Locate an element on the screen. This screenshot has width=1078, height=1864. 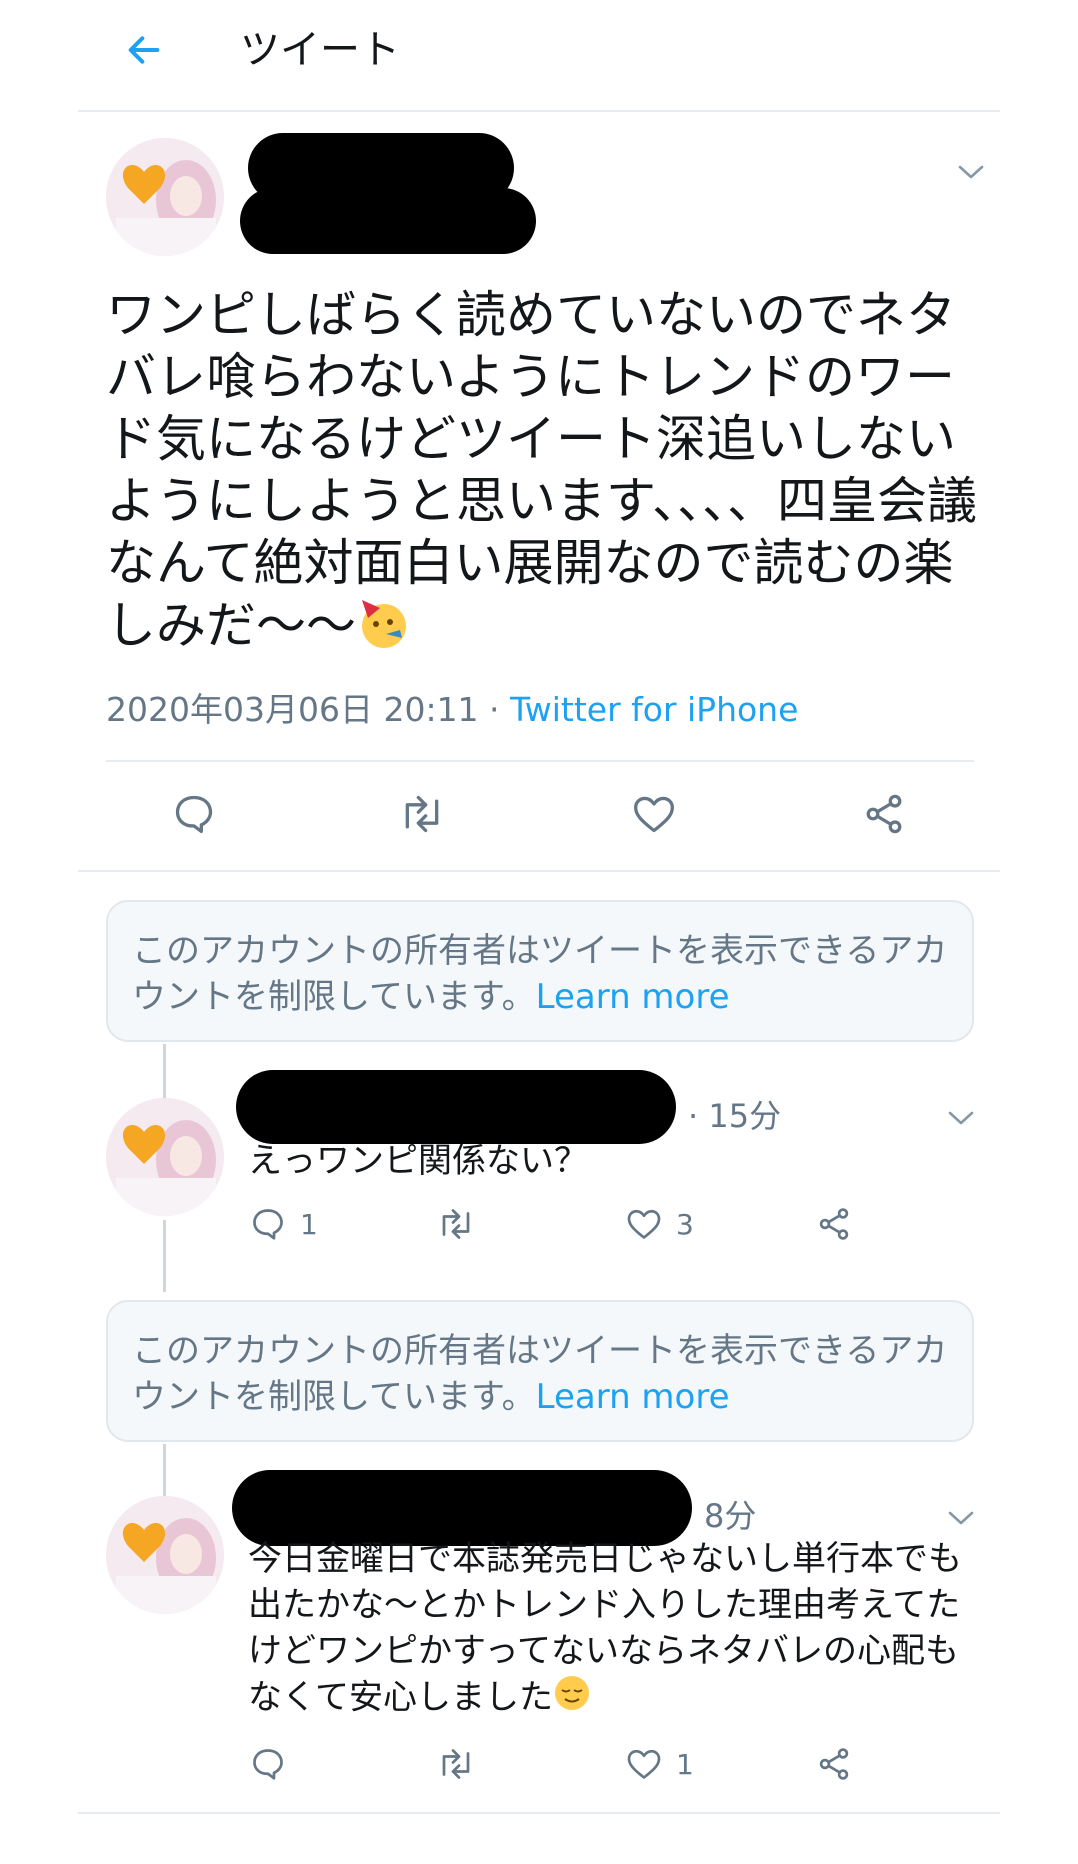
tweet-datetime: 2020年03月06日 20:11 is located at coordinates (292, 709).